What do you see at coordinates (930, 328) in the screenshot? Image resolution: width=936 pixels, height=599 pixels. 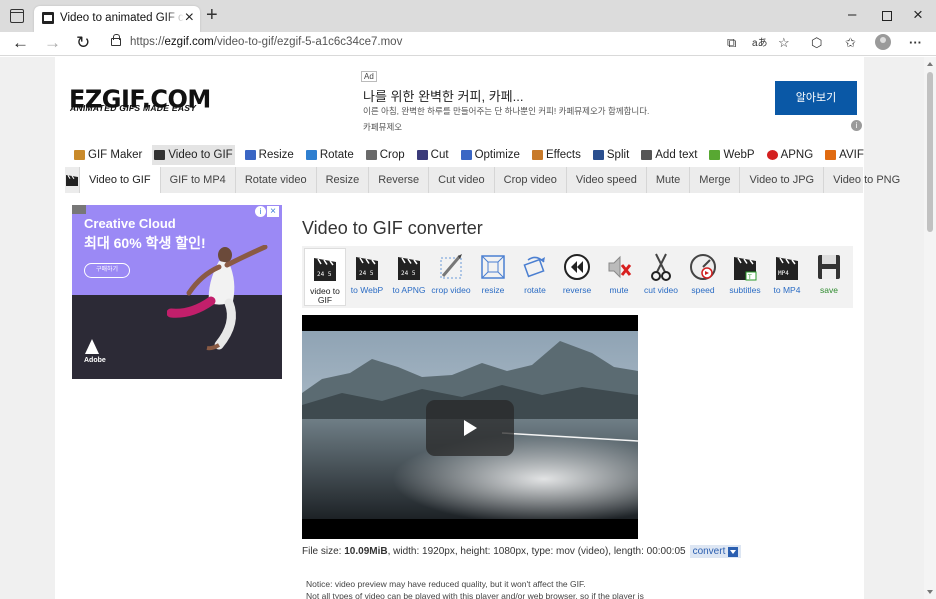 I see `page-scrollbar` at bounding box center [930, 328].